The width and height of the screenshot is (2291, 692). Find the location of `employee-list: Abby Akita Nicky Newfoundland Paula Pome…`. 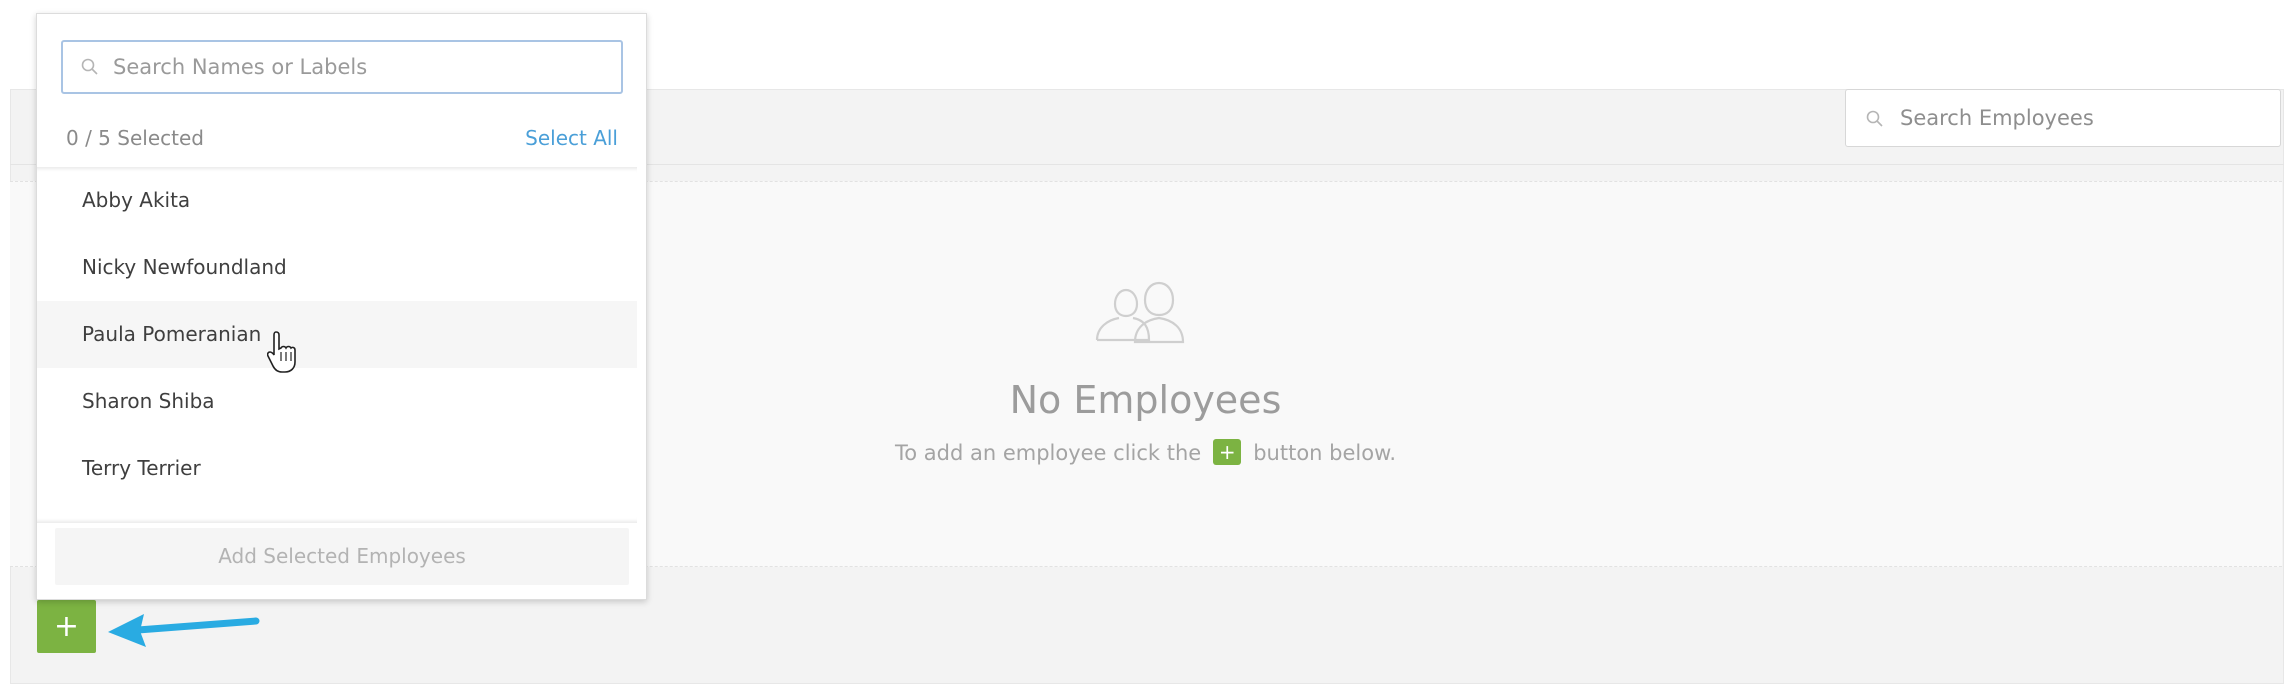

employee-list: Abby Akita Nicky Newfoundland Paula Pome… is located at coordinates (337, 345).